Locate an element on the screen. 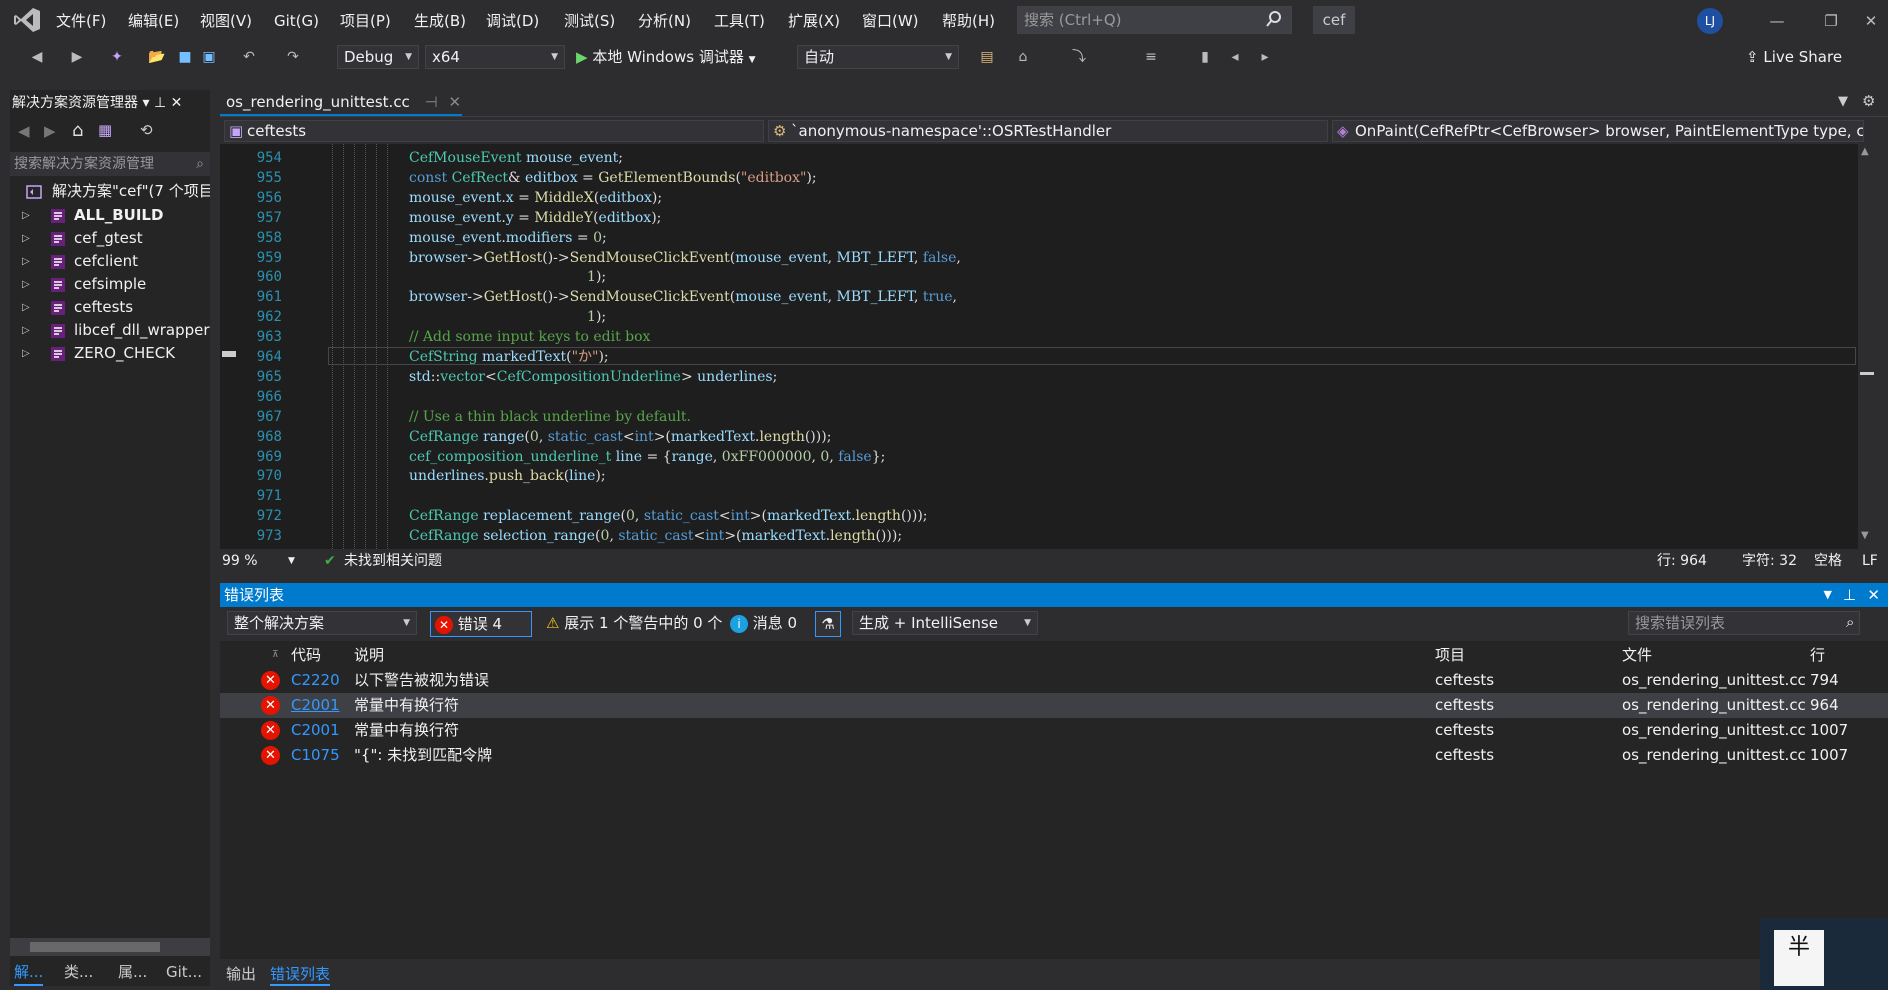 This screenshot has width=1888, height=990. solution-search-input: 搜索解决方案资源管理 ⌕ is located at coordinates (110, 164).